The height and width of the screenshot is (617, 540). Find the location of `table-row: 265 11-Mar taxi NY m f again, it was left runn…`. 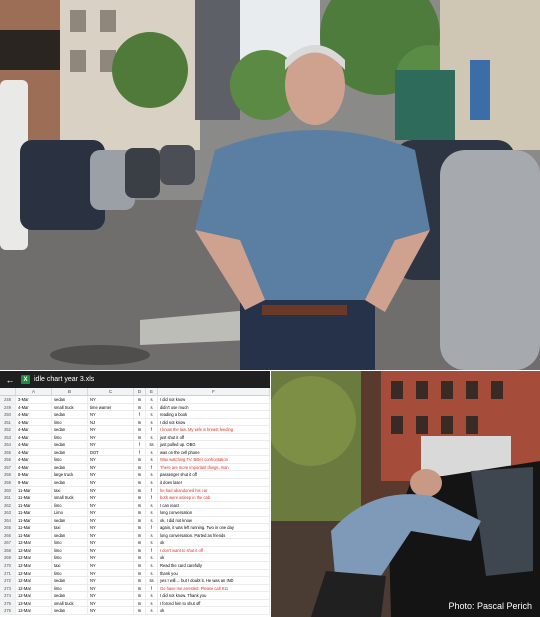

table-row: 265 11-Mar taxi NY m f again, it was left runn… is located at coordinates (135, 528).